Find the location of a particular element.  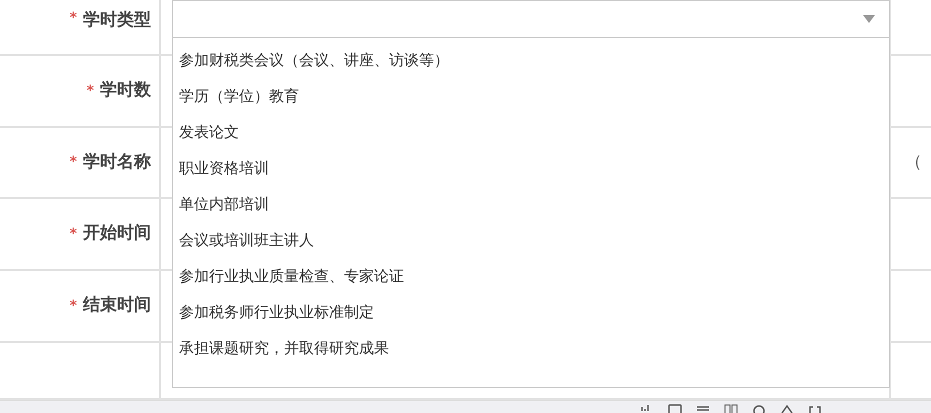

dropdown-option: 职业资格培训 is located at coordinates (531, 168).